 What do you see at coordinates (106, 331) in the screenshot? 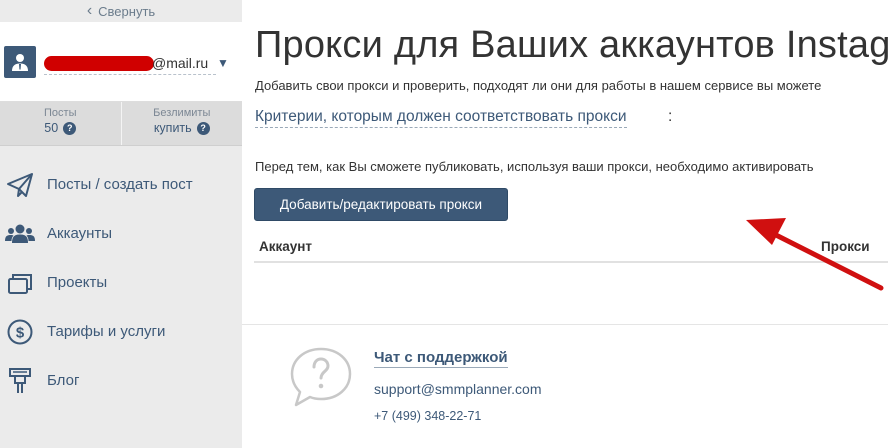
I see `sidebar-item-label: Тарифы и услуги` at bounding box center [106, 331].